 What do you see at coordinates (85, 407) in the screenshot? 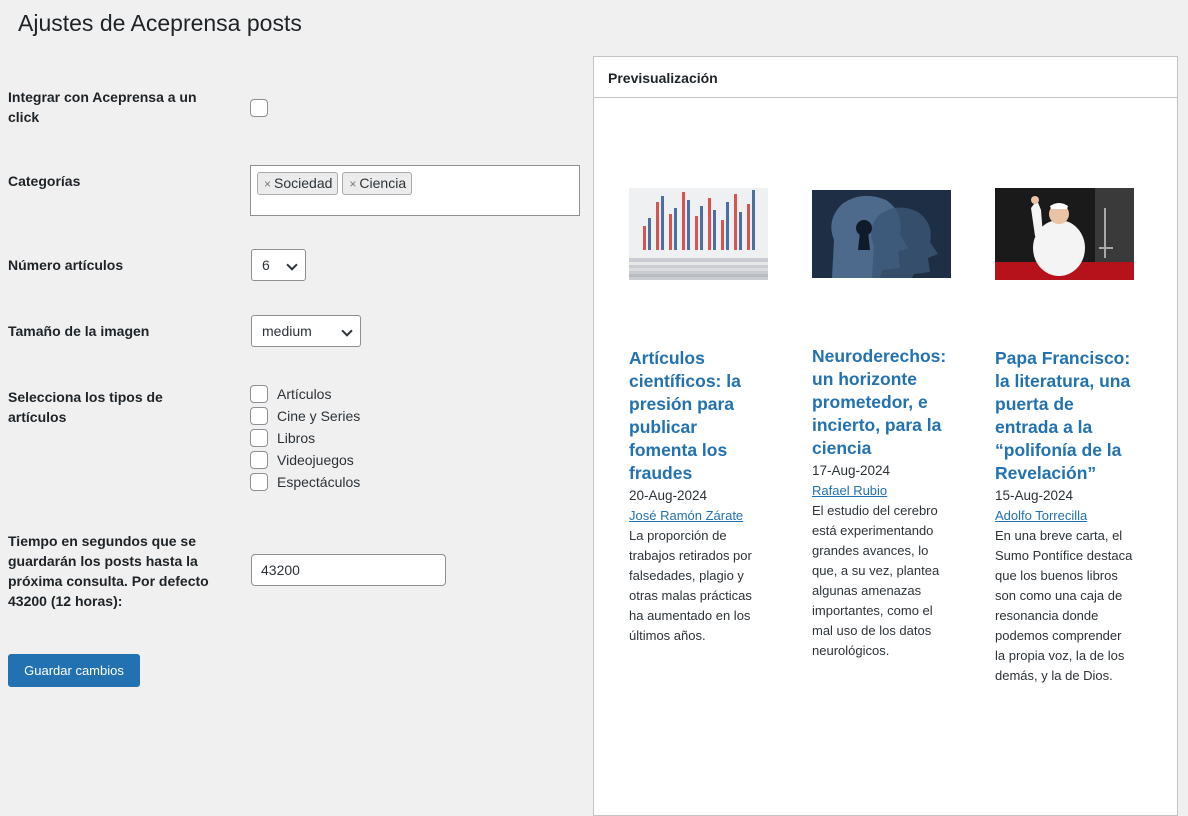
I see `types-label: Selecciona los tipos de artículos` at bounding box center [85, 407].